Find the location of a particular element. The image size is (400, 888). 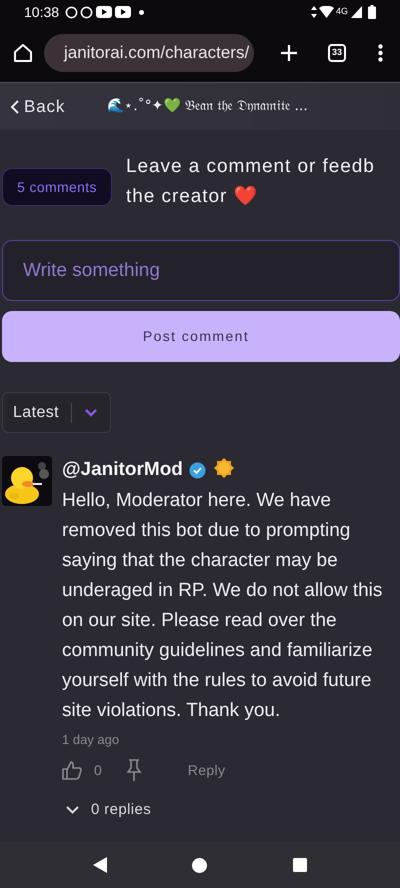

like-count: 0 is located at coordinates (98, 770).